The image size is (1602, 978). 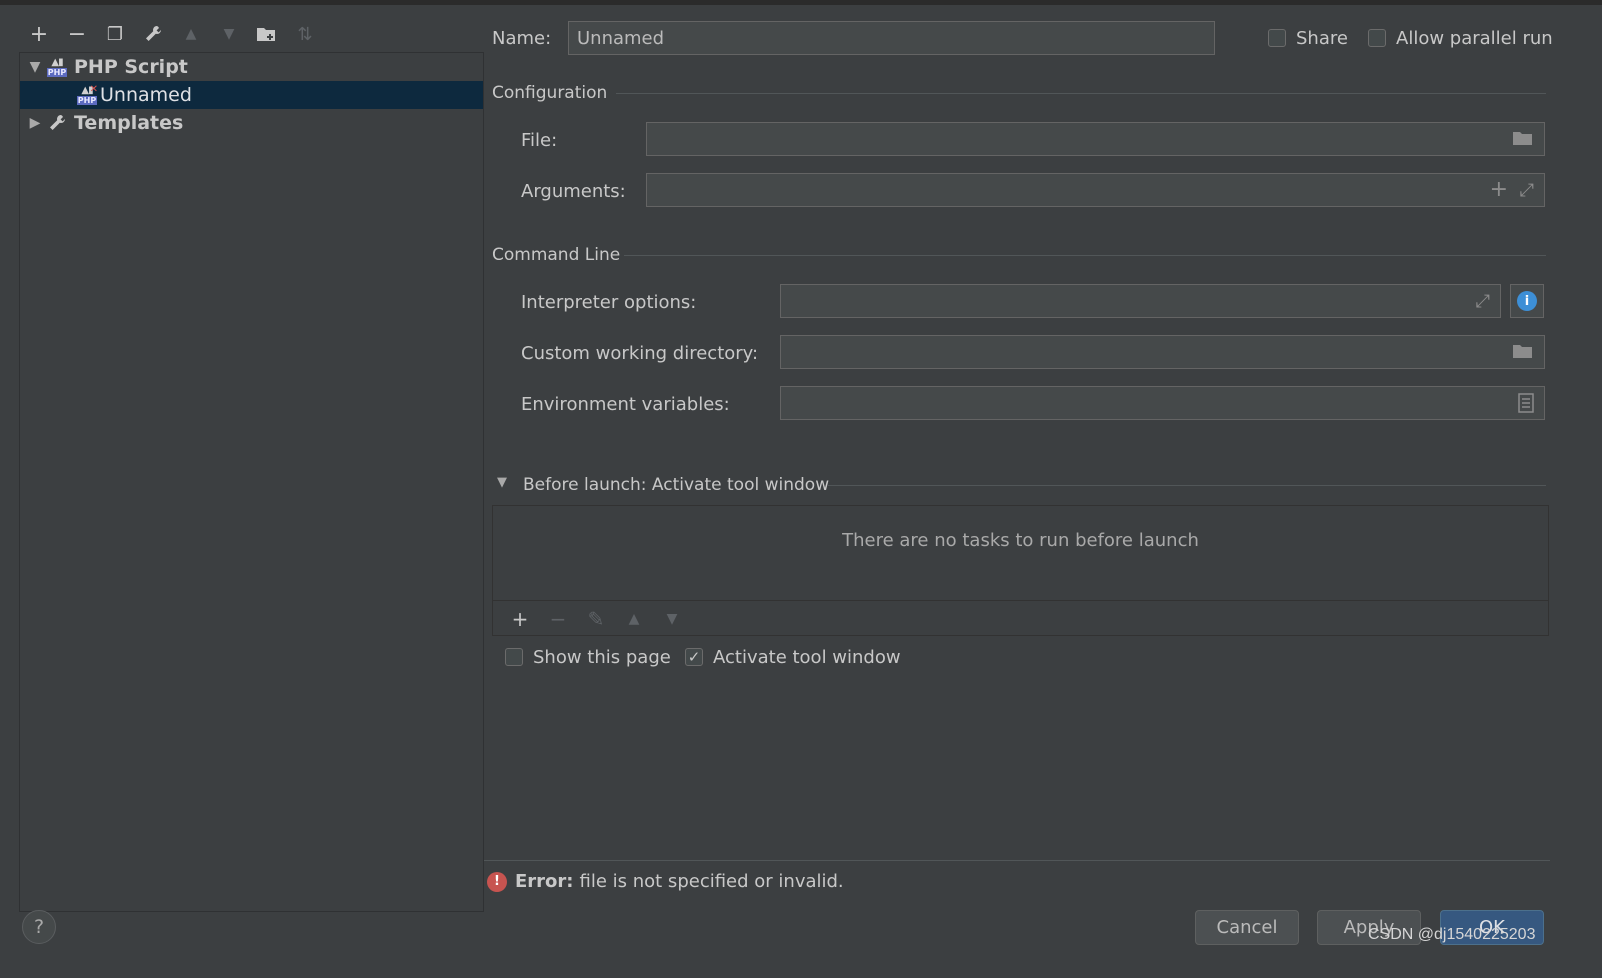 What do you see at coordinates (1162, 352) in the screenshot?
I see `working-directory-input` at bounding box center [1162, 352].